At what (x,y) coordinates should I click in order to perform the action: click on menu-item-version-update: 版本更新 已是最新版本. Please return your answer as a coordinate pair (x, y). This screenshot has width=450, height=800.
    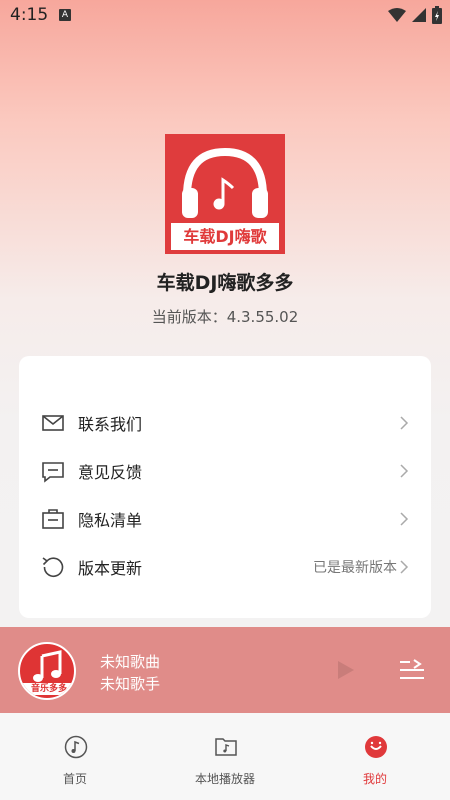
    Looking at the image, I should click on (225, 567).